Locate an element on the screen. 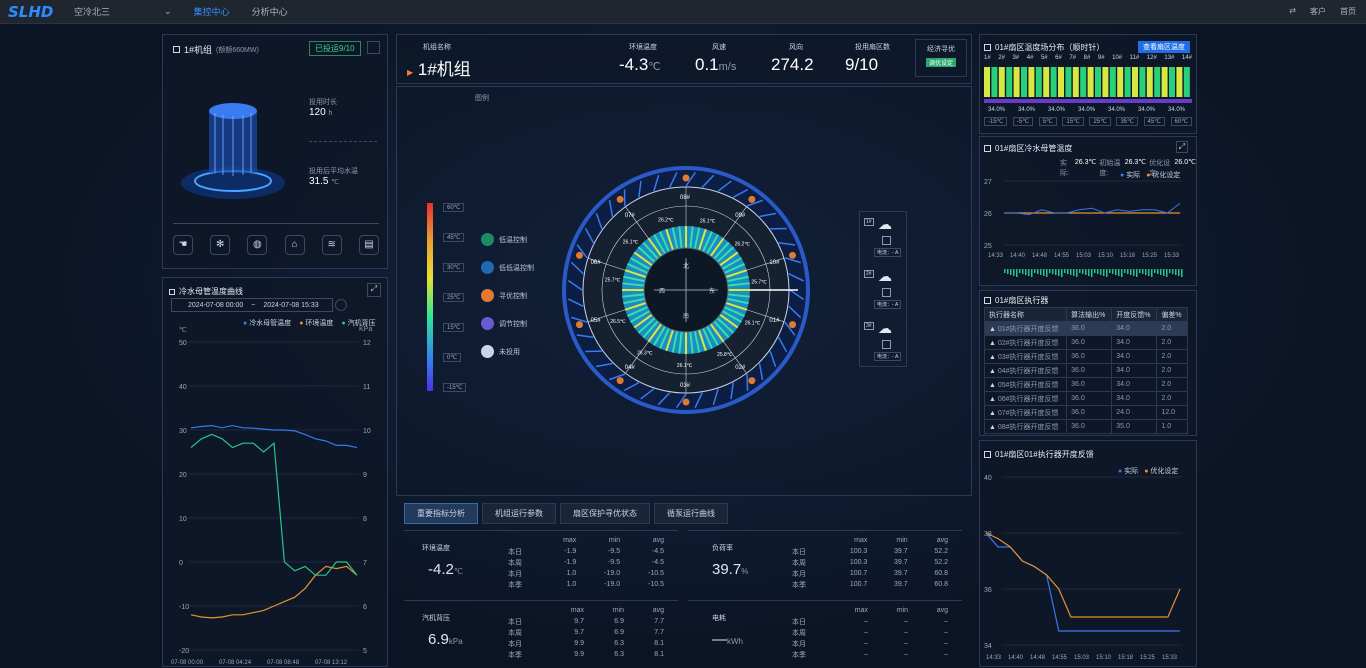 This screenshot has width=1366, height=668. tab-pump-curve: 循泵运行曲线 is located at coordinates (691, 513).